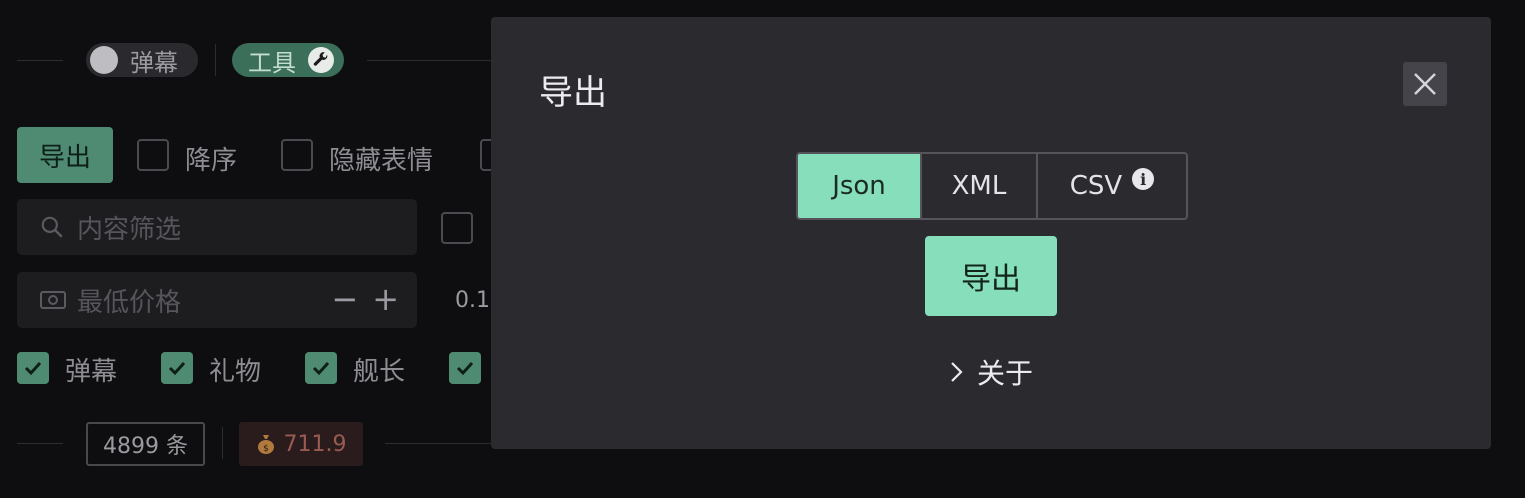 This screenshot has height=498, width=1525. I want to click on money-icon, so click(53, 300).